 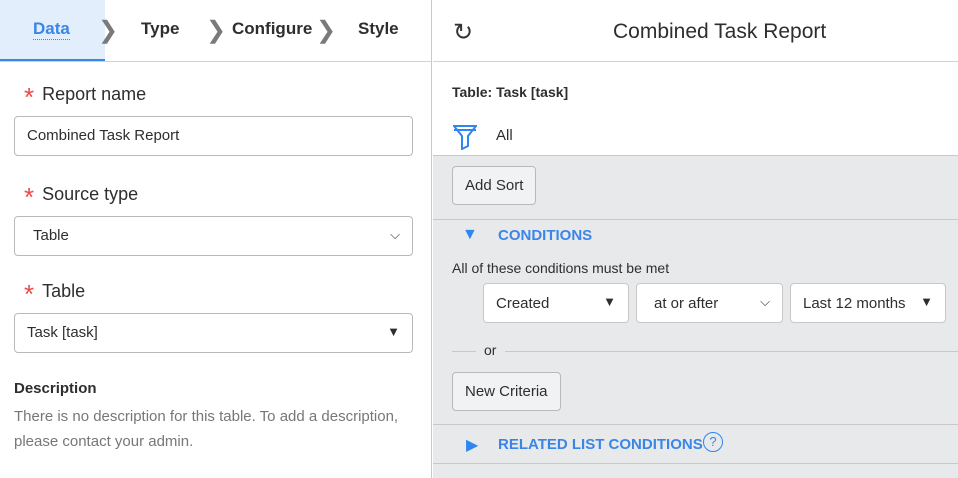 I want to click on add-sort-button: Add Sort, so click(x=494, y=185).